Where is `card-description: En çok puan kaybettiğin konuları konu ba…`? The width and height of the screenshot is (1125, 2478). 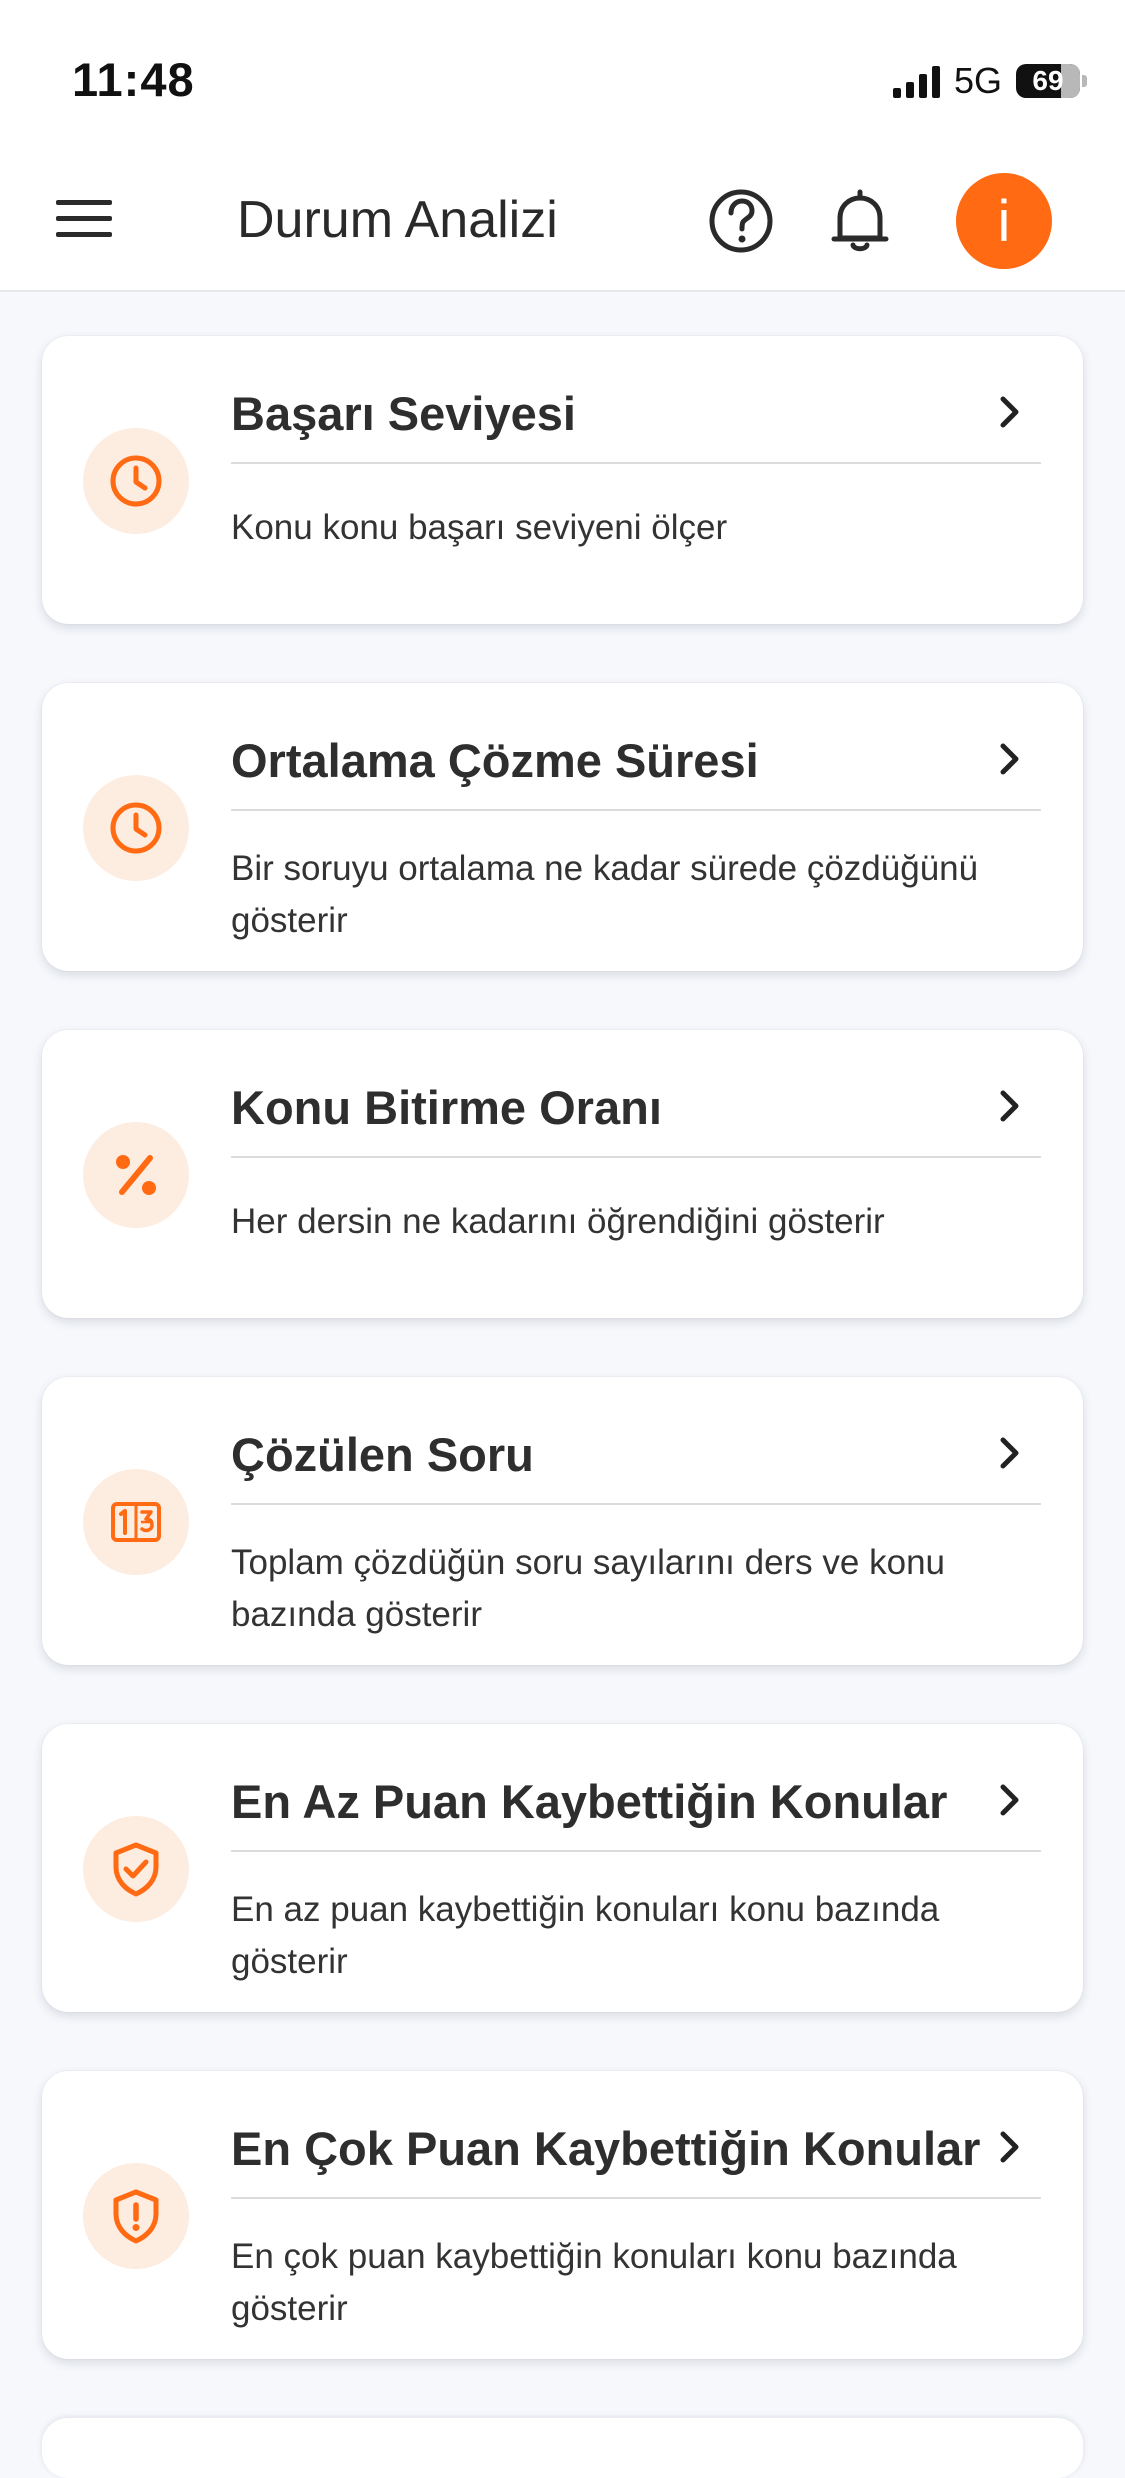
card-description: En çok puan kaybettiğin konuları konu ba… is located at coordinates (594, 2282).